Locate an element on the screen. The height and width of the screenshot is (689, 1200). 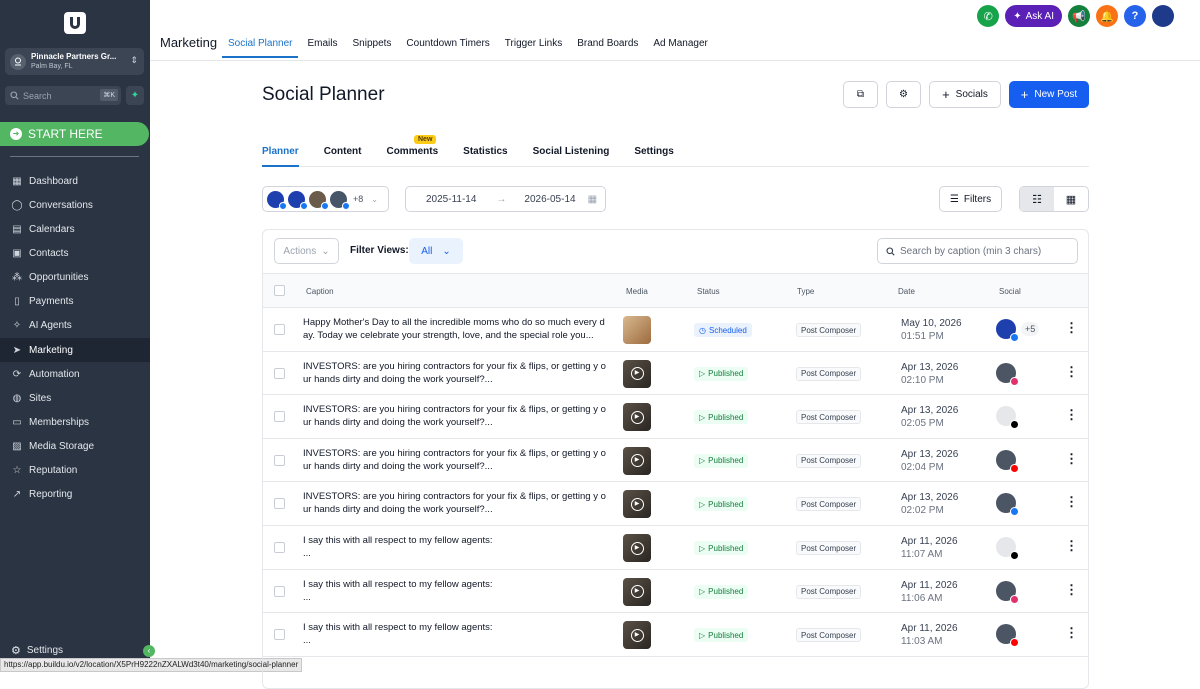
app-logo is located at coordinates (75, 23).